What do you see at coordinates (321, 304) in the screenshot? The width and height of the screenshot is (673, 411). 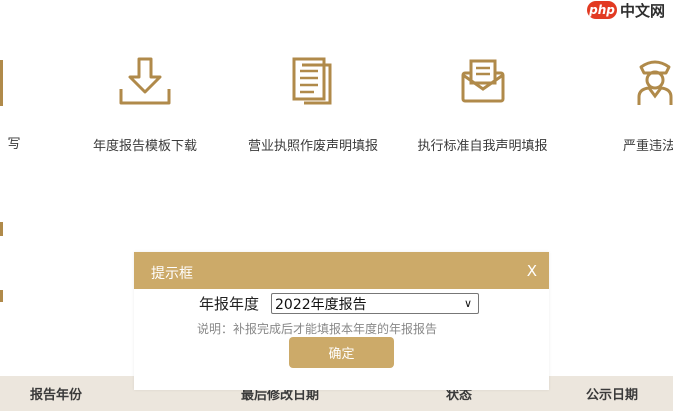 I see `year-select-value: 2022年度报告` at bounding box center [321, 304].